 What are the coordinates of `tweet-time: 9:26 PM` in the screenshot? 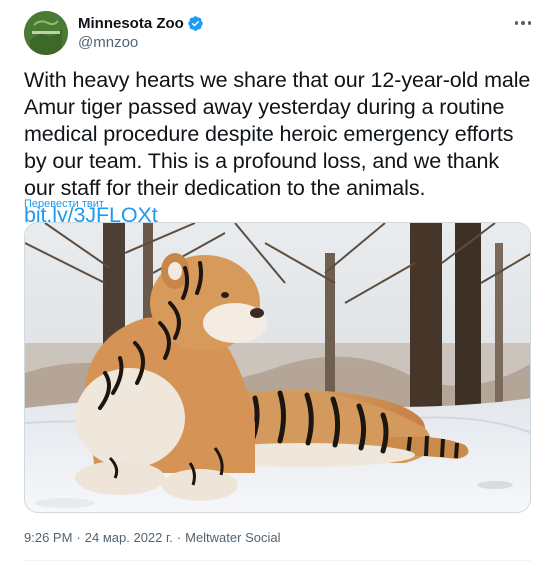 It's located at (48, 537).